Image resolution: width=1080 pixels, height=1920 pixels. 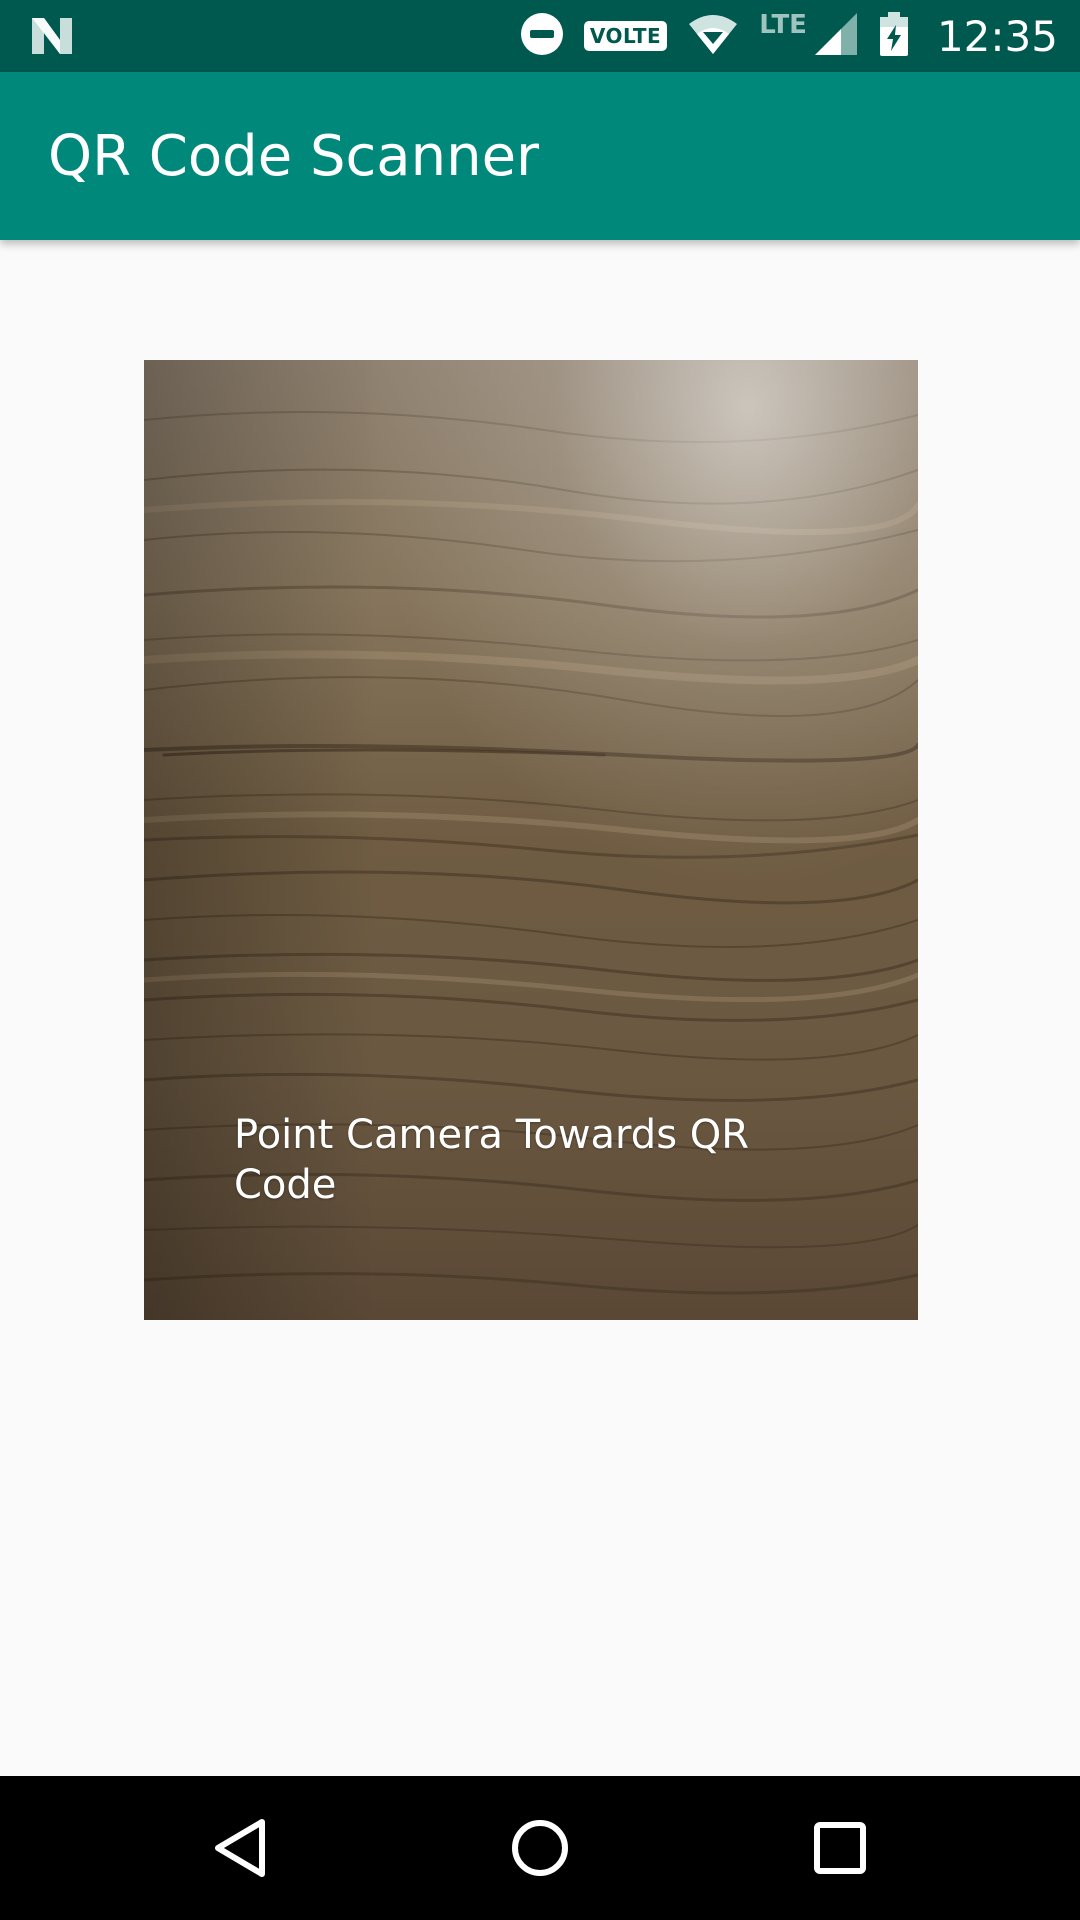 I want to click on cell-signal-icon, so click(x=836, y=36).